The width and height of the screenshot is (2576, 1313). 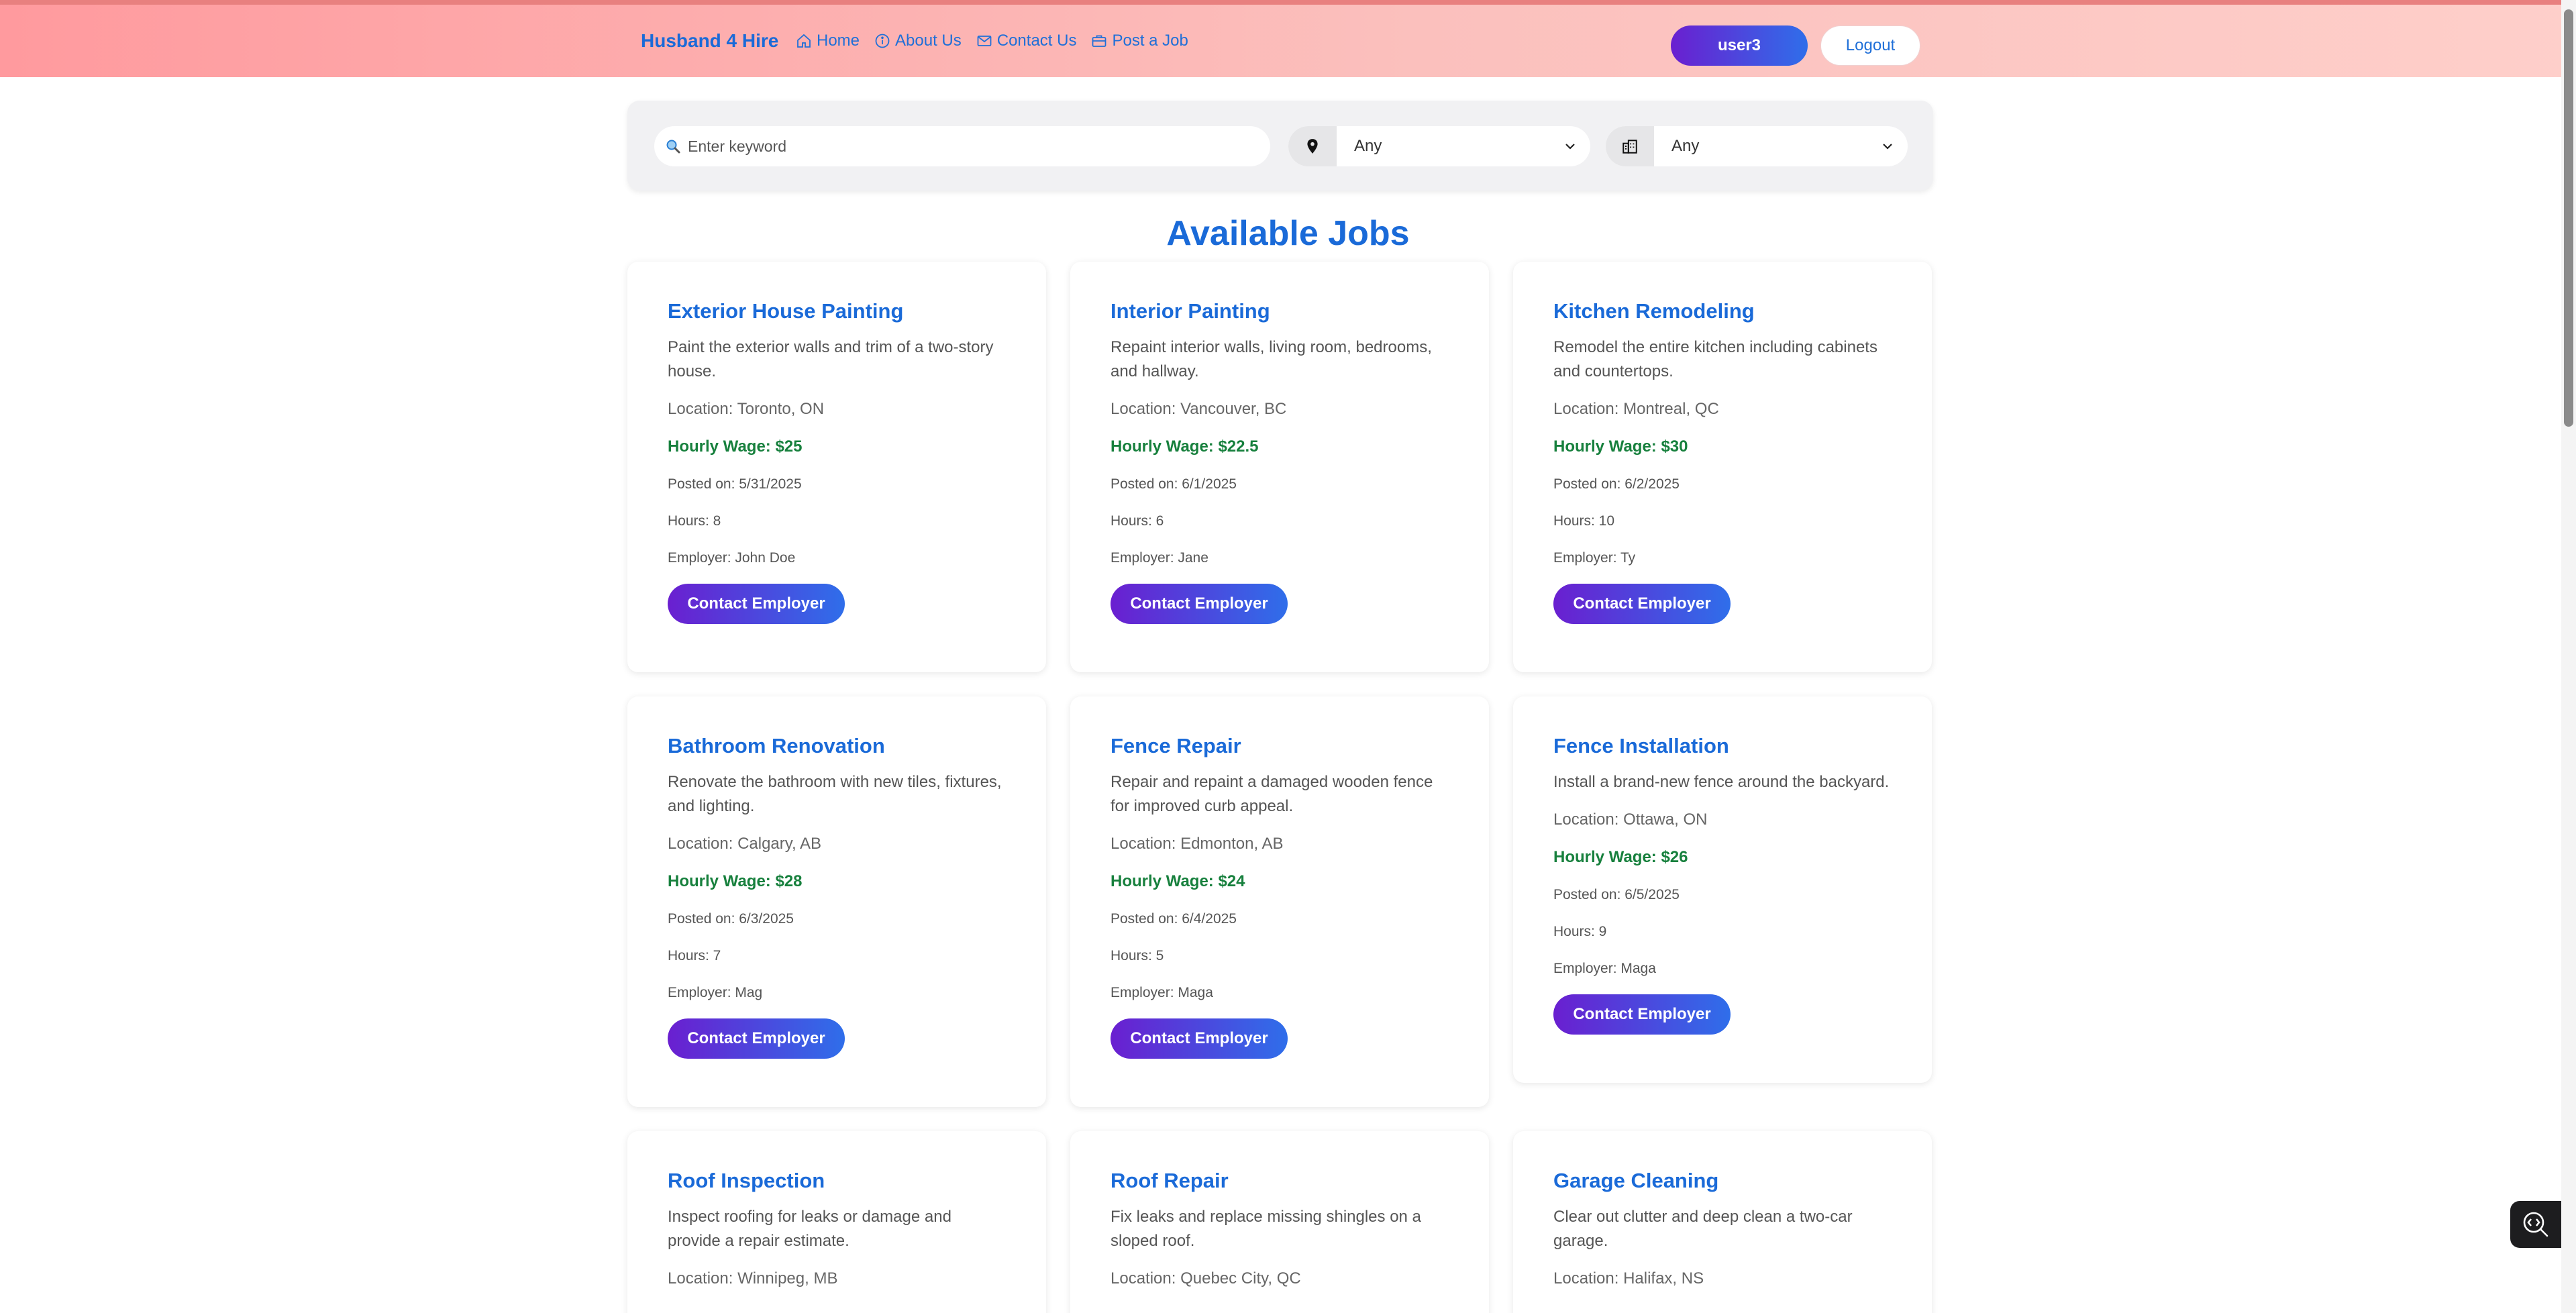 I want to click on job-title: Fence Repair, so click(x=1280, y=746).